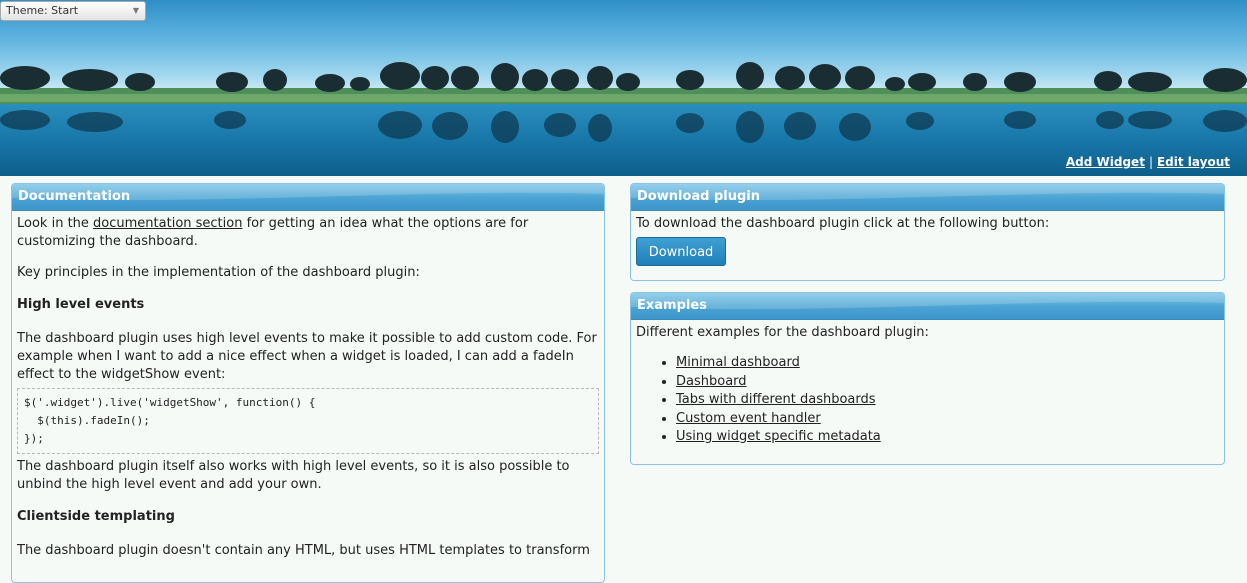 The width and height of the screenshot is (1247, 583). I want to click on example-link: Using widget specific metadata, so click(778, 436).